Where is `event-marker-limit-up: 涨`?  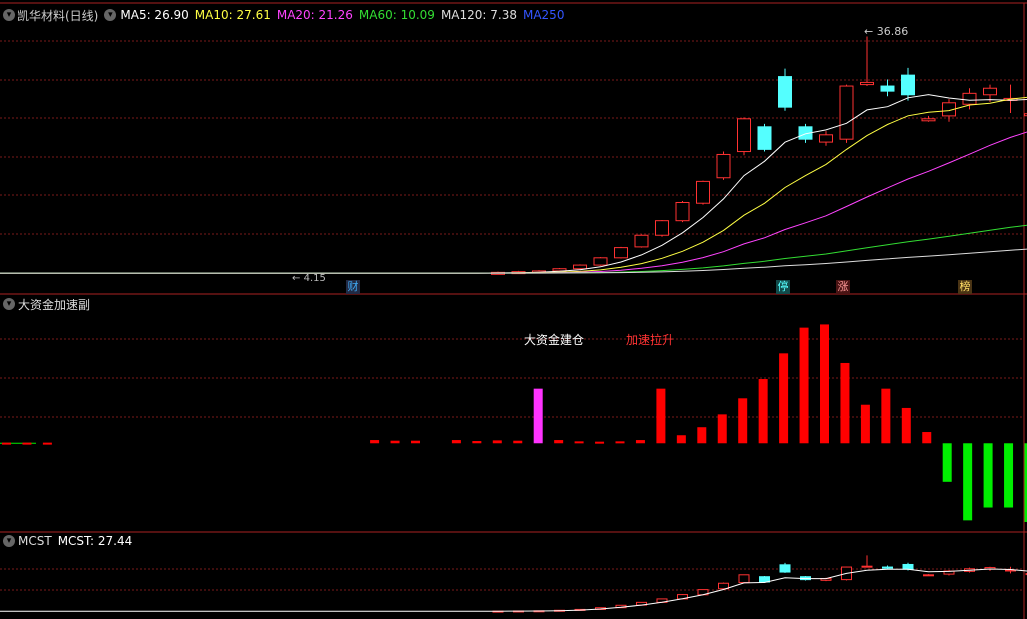
event-marker-limit-up: 涨 is located at coordinates (843, 287).